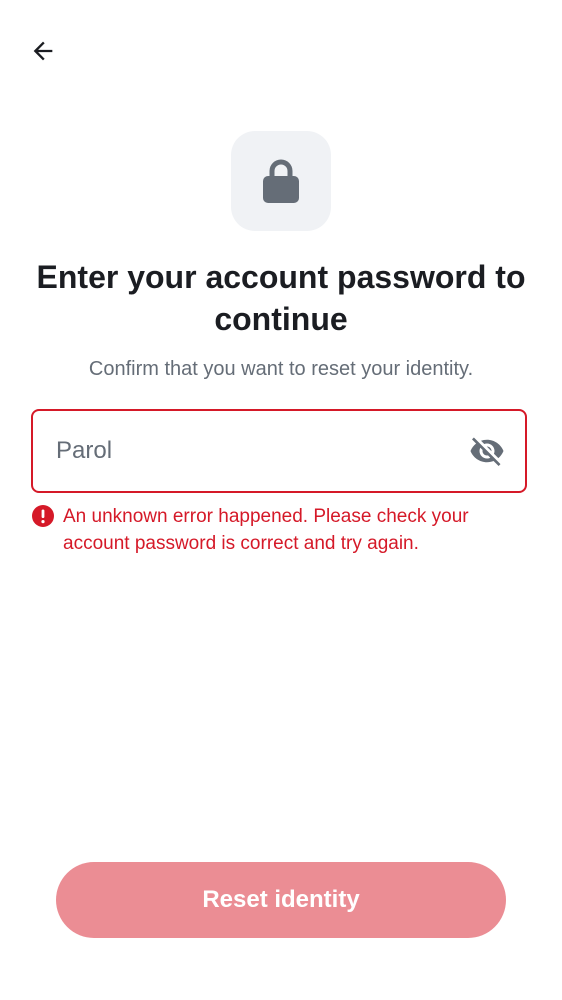  I want to click on error-circle-icon, so click(43, 516).